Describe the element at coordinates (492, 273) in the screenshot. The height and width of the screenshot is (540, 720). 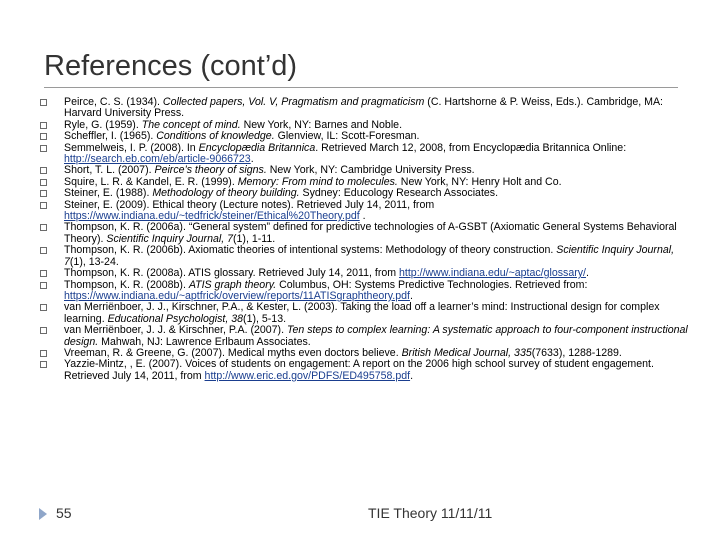
I see `reference-link: http://www.indiana.edu/~aptac/glossary/` at that location.